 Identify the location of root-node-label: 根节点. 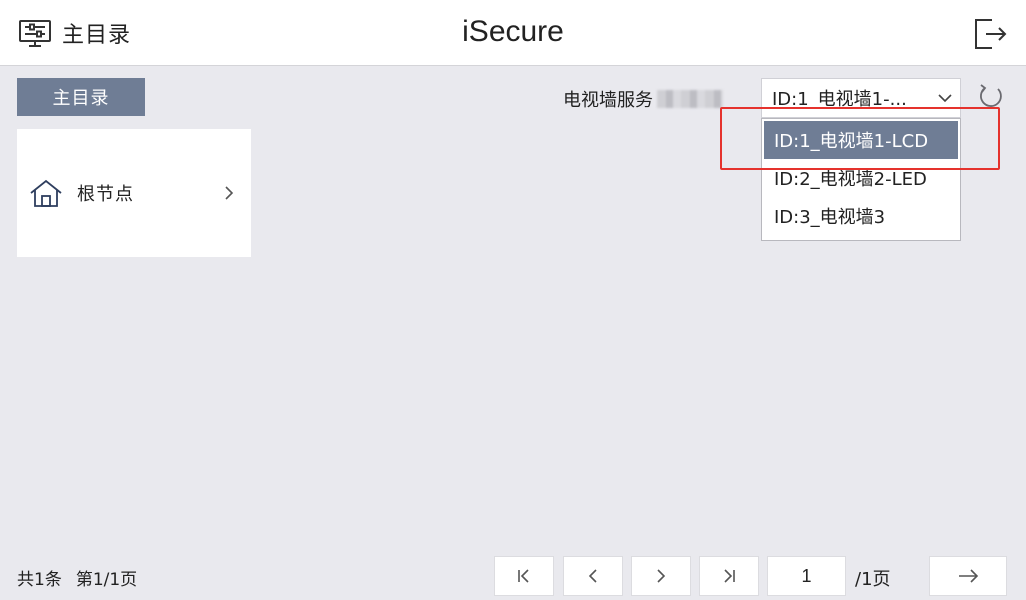
(105, 194).